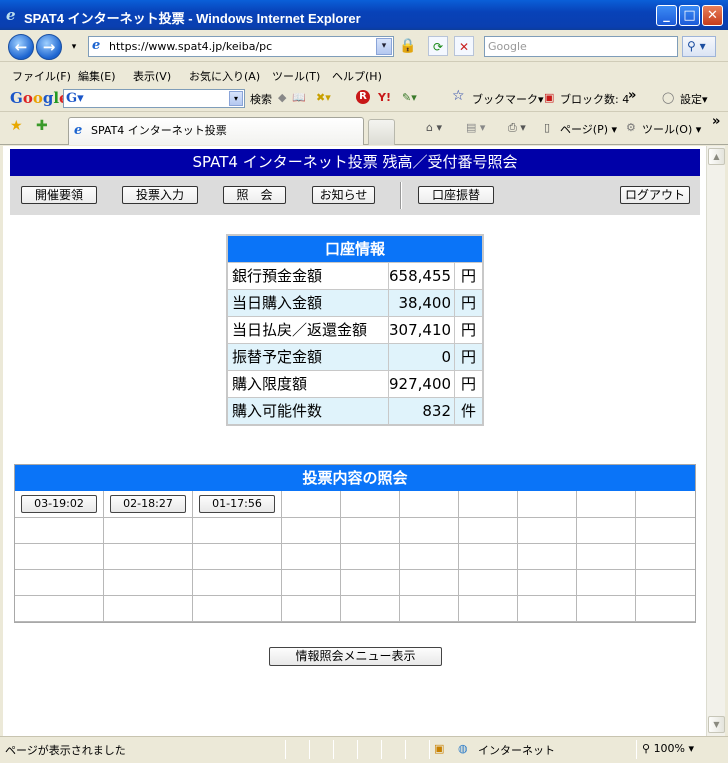  I want to click on scroll-down-icon: ▼, so click(716, 724).